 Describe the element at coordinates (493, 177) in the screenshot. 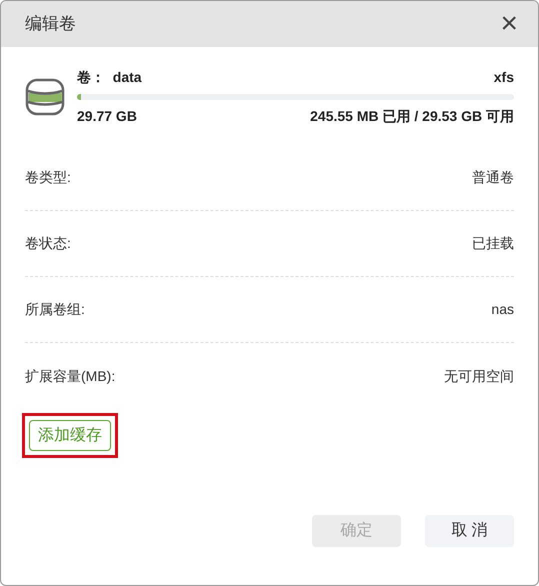

I see `field-value: 普通卷` at that location.